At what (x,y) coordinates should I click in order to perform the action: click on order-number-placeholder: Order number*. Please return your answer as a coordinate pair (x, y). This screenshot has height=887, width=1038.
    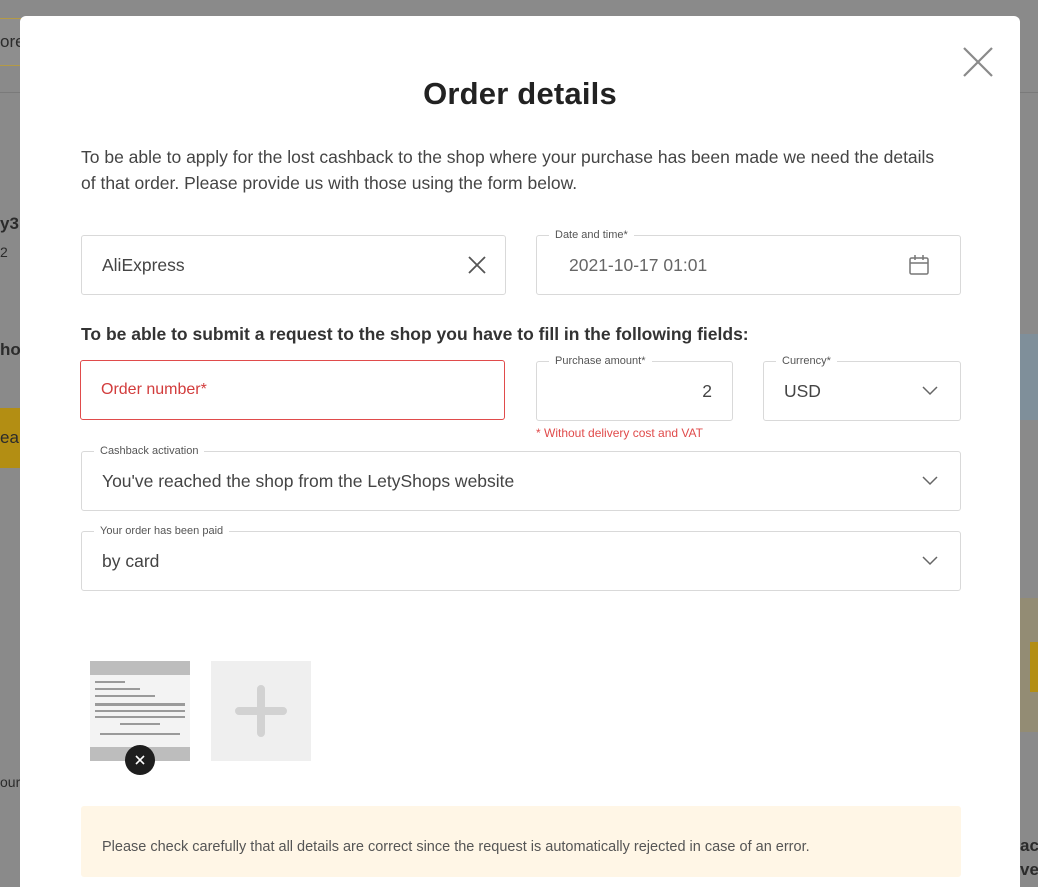
    Looking at the image, I should click on (154, 389).